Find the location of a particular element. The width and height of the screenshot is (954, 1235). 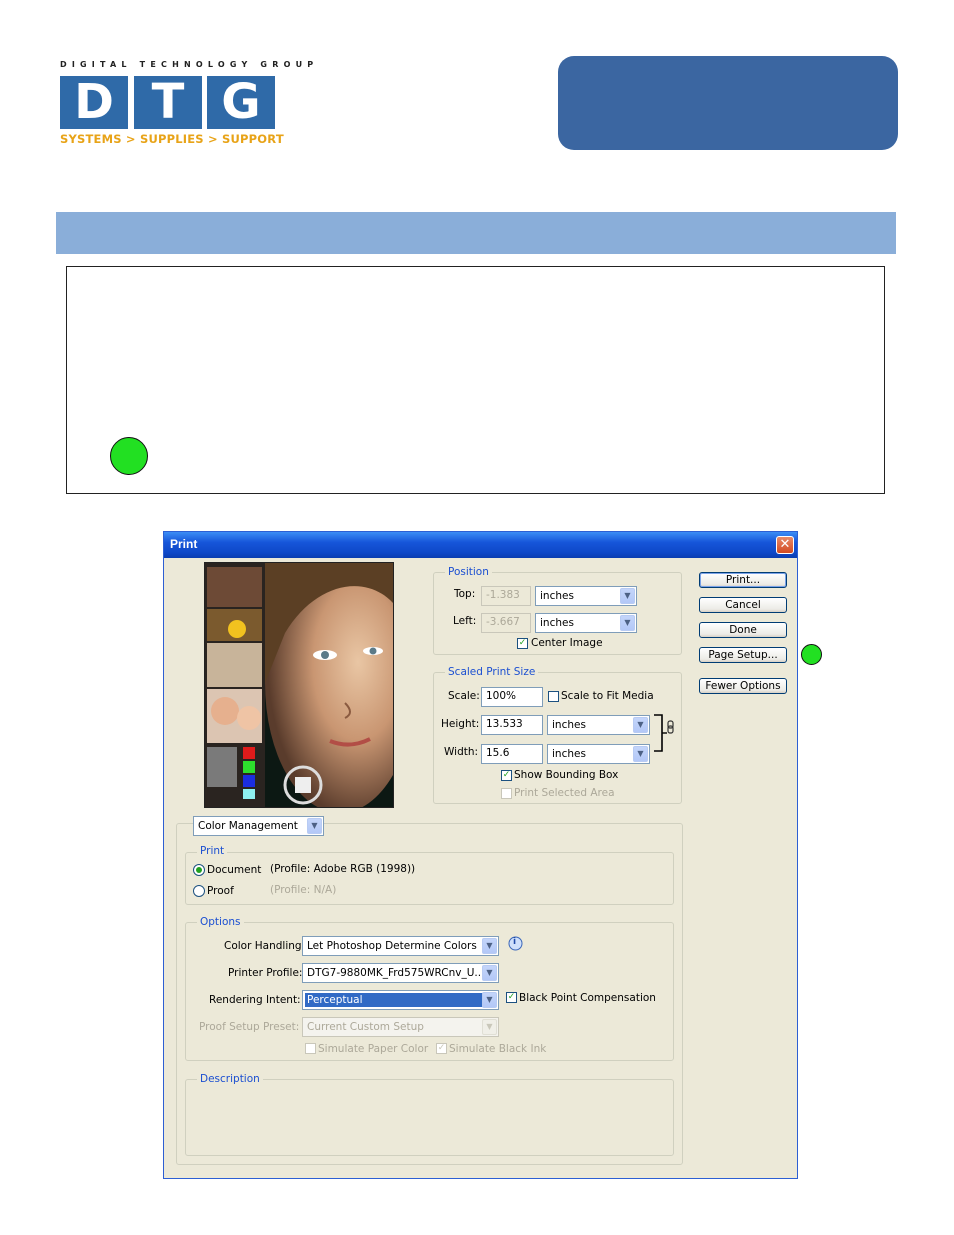

color-handling-label: Color Handling: is located at coordinates (265, 946).